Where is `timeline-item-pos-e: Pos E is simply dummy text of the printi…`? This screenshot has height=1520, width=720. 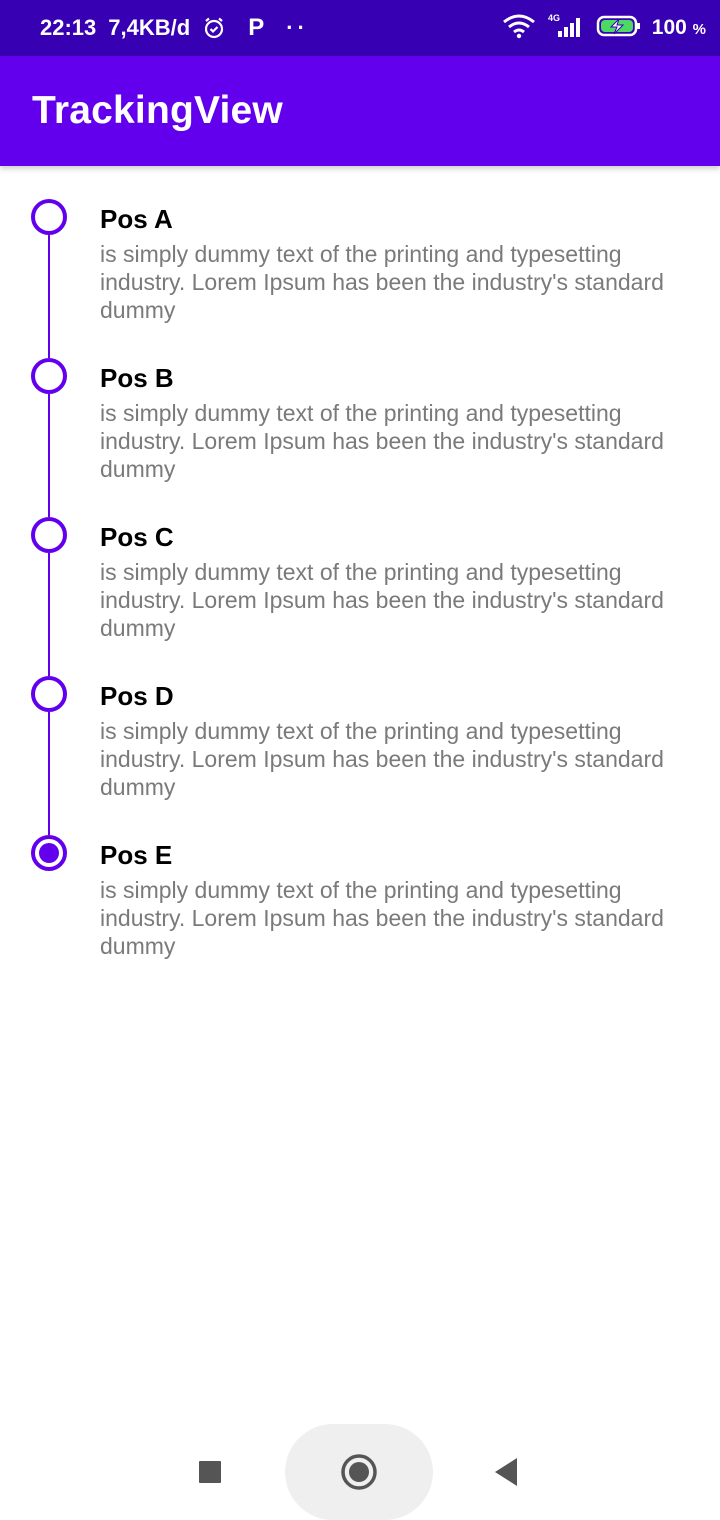 timeline-item-pos-e: Pos E is simply dummy text of the printi… is located at coordinates (360, 881).